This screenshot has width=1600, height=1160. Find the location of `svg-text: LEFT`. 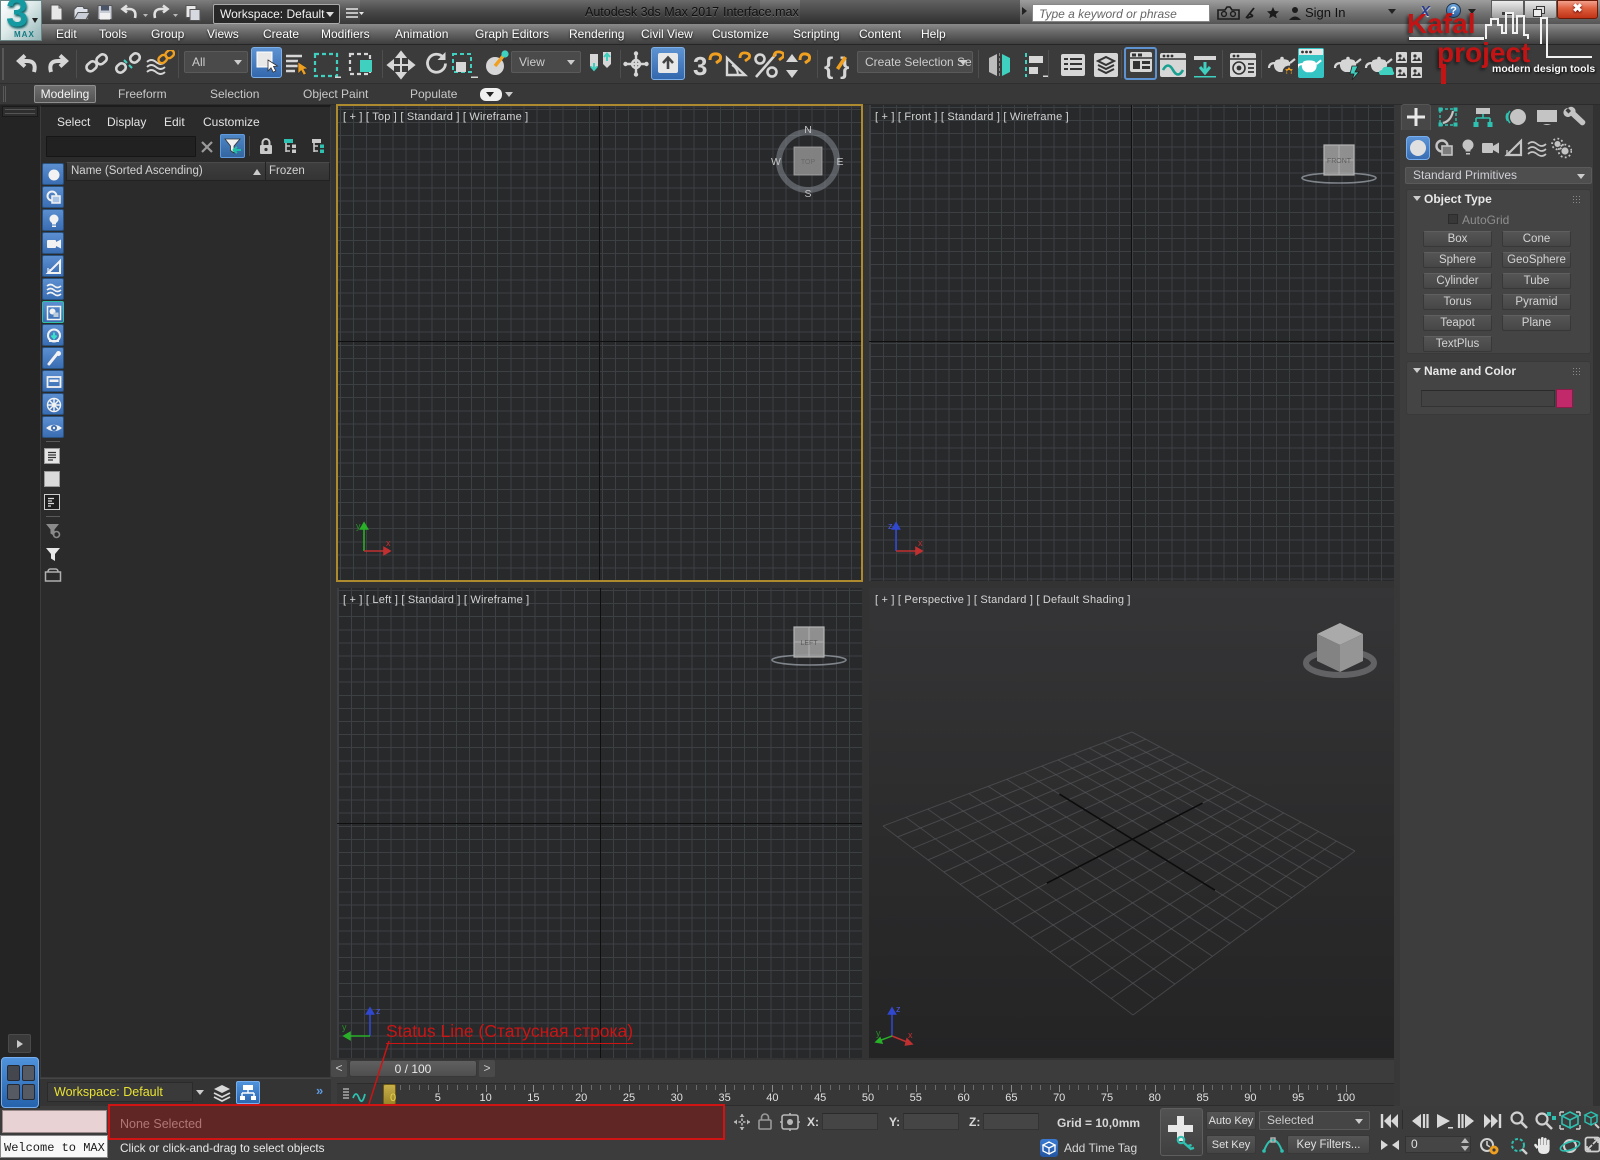

svg-text: LEFT is located at coordinates (809, 643).